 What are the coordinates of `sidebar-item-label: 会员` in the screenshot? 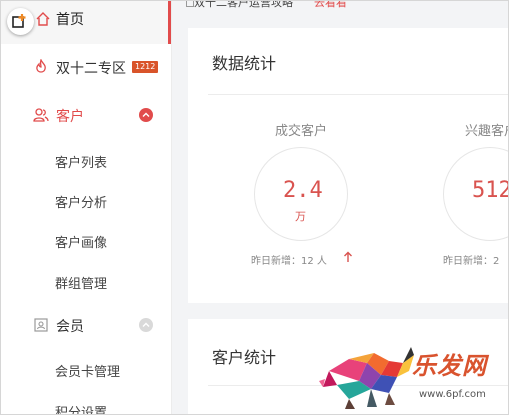 It's located at (70, 327).